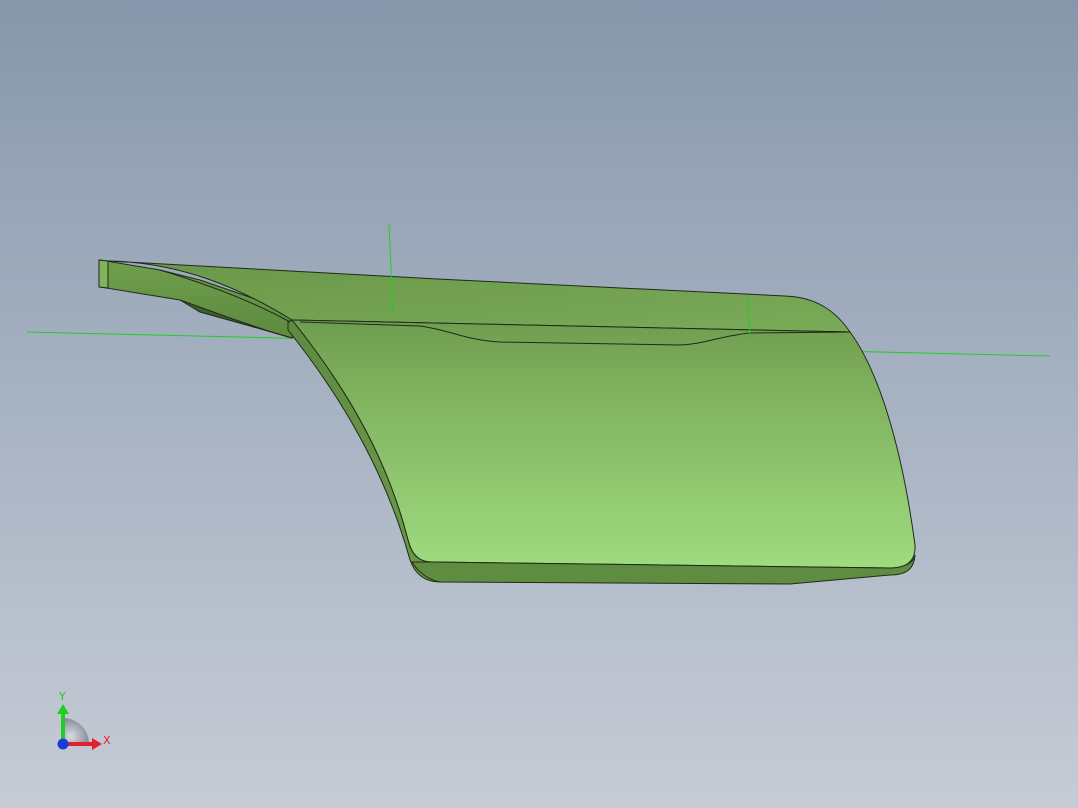 This screenshot has height=808, width=1078. I want to click on y-axis-arrowhead-icon, so click(63, 709).